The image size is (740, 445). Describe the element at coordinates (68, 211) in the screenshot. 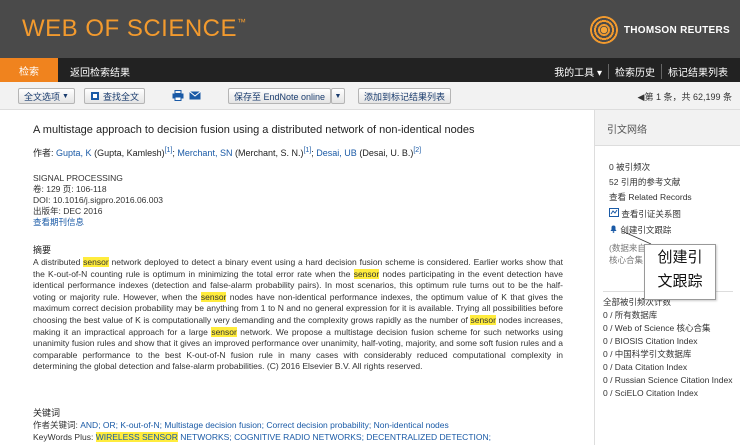

I see `publication-date: 出版年: DEC 2016` at that location.